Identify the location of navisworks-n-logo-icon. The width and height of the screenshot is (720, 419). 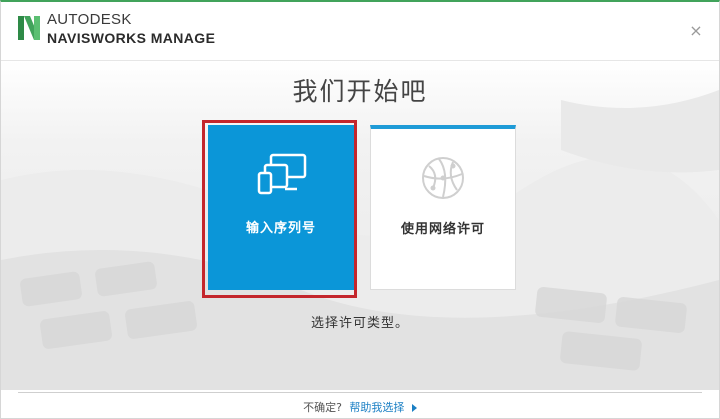
(29, 30).